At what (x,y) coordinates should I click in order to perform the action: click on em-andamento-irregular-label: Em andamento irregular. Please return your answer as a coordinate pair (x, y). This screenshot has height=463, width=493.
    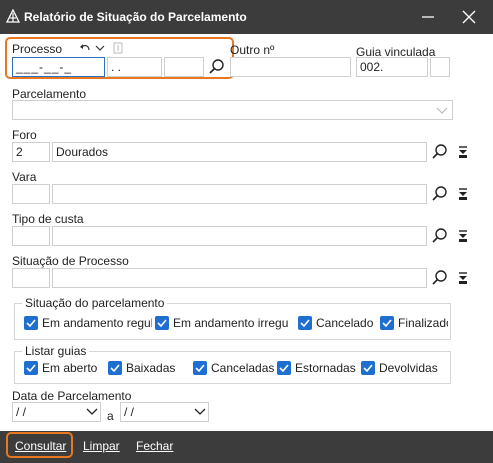
    Looking at the image, I should click on (230, 323).